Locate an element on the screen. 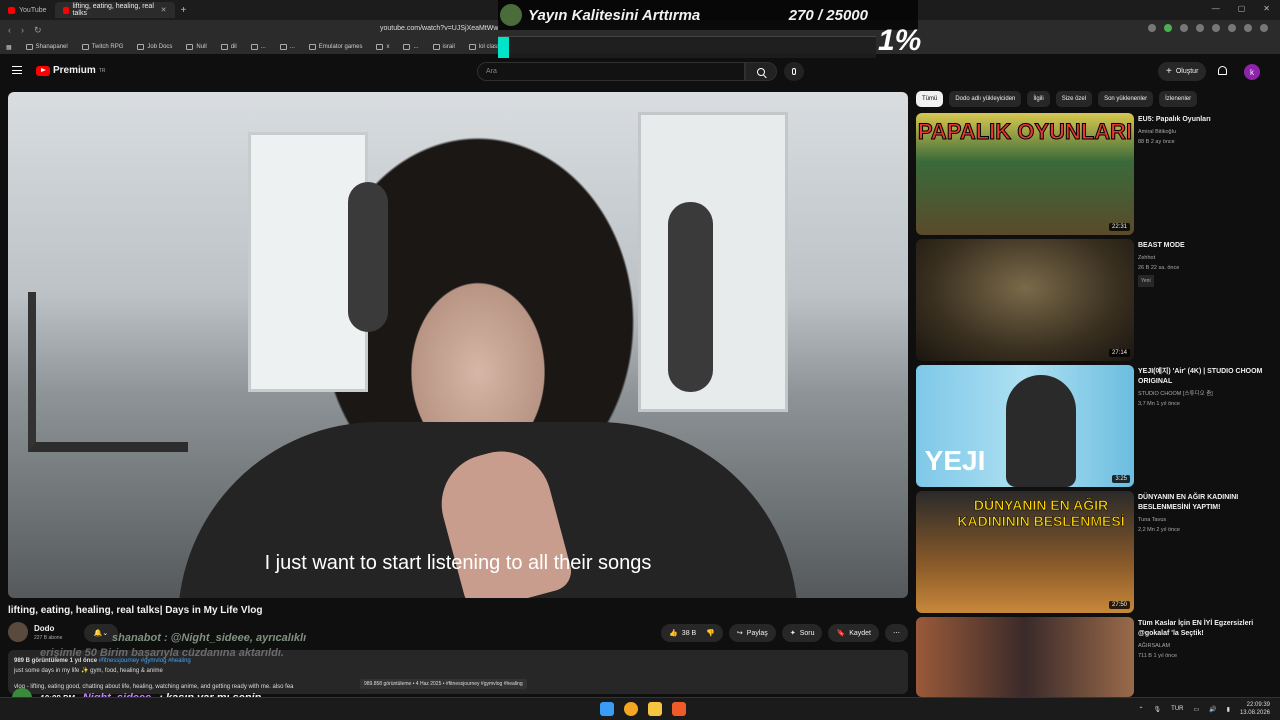 The height and width of the screenshot is (720, 1280). brave-browser-icon is located at coordinates (679, 709).